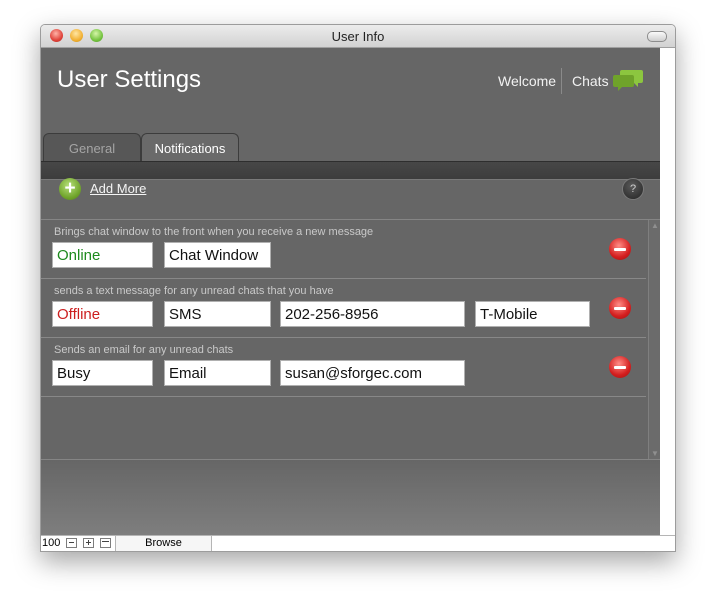 This screenshot has height=605, width=714. What do you see at coordinates (105, 543) in the screenshot?
I see `layout-toggle-icon` at bounding box center [105, 543].